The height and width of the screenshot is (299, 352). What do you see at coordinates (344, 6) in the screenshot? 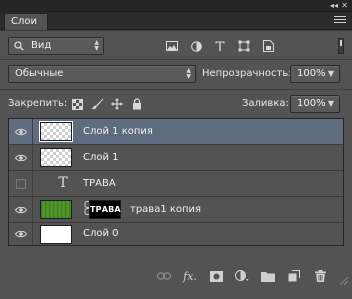
I see `close-panel-icon: ✕` at bounding box center [344, 6].